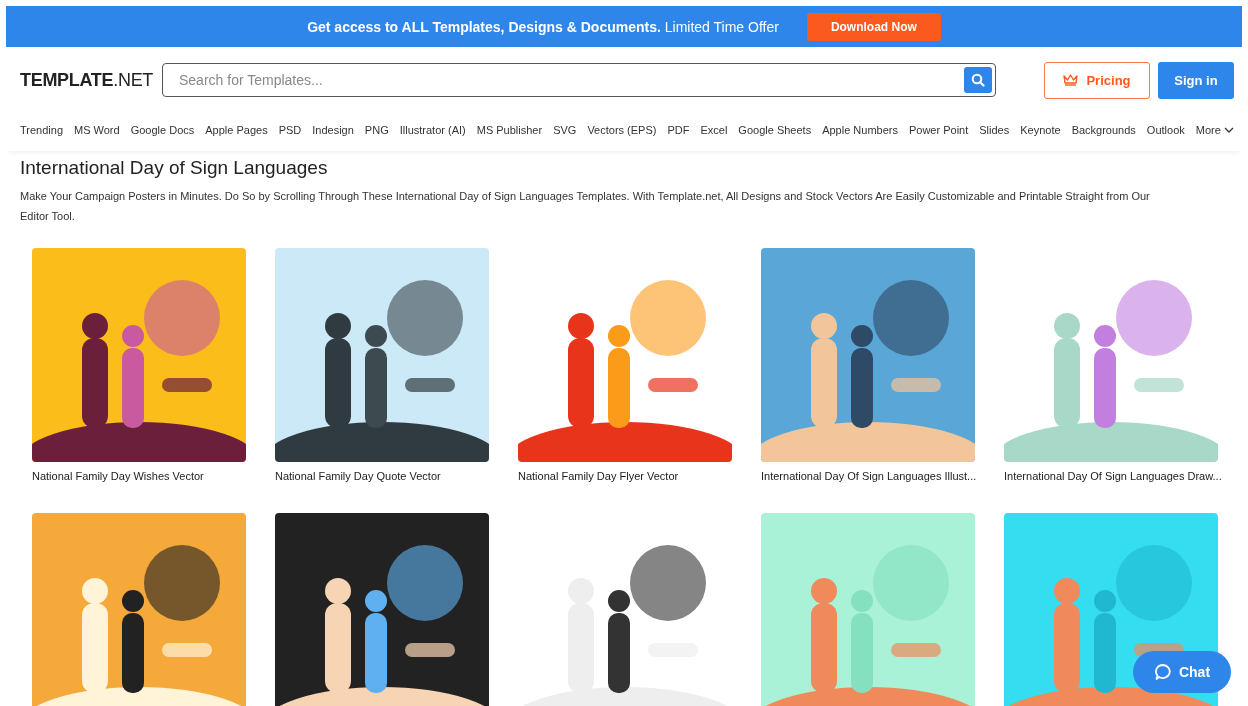 The image size is (1248, 706). I want to click on nav-link: MS Word, so click(97, 130).